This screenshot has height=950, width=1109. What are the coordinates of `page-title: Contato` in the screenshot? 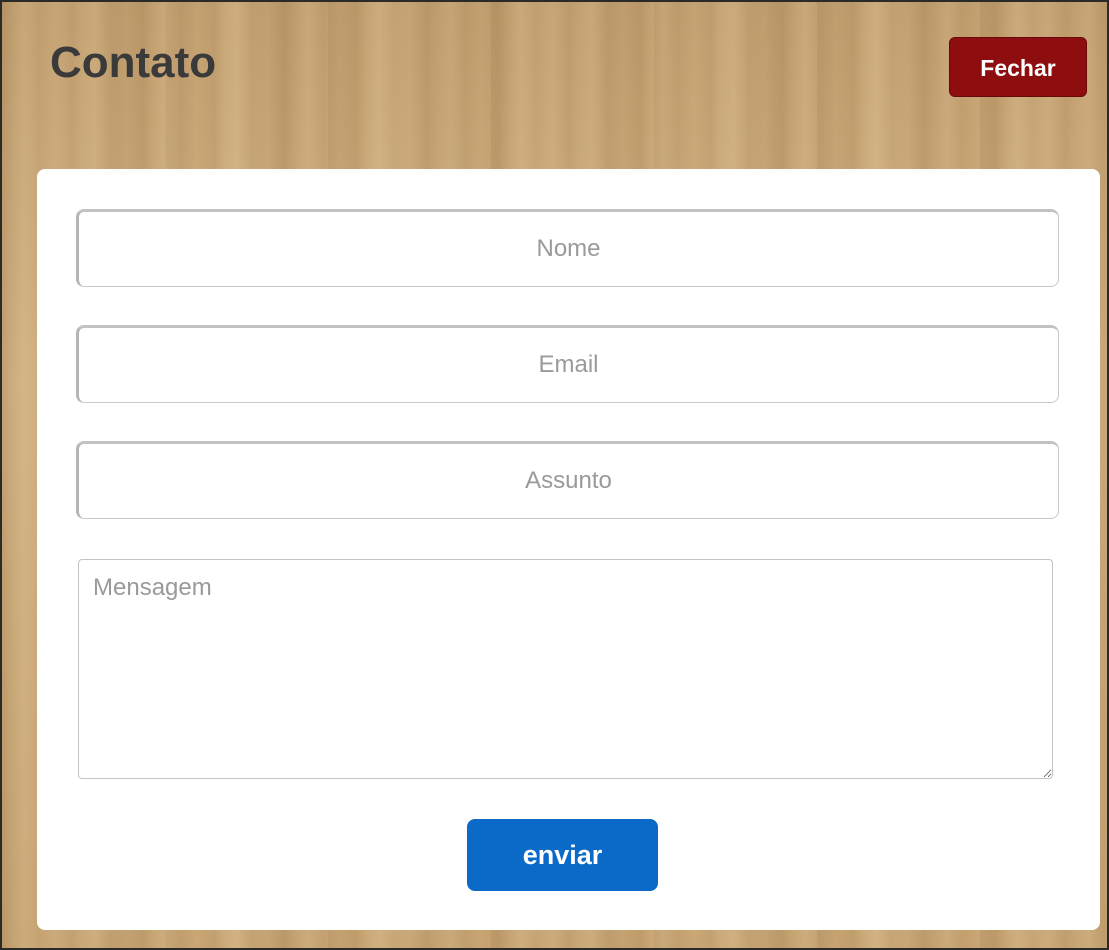 It's located at (133, 62).